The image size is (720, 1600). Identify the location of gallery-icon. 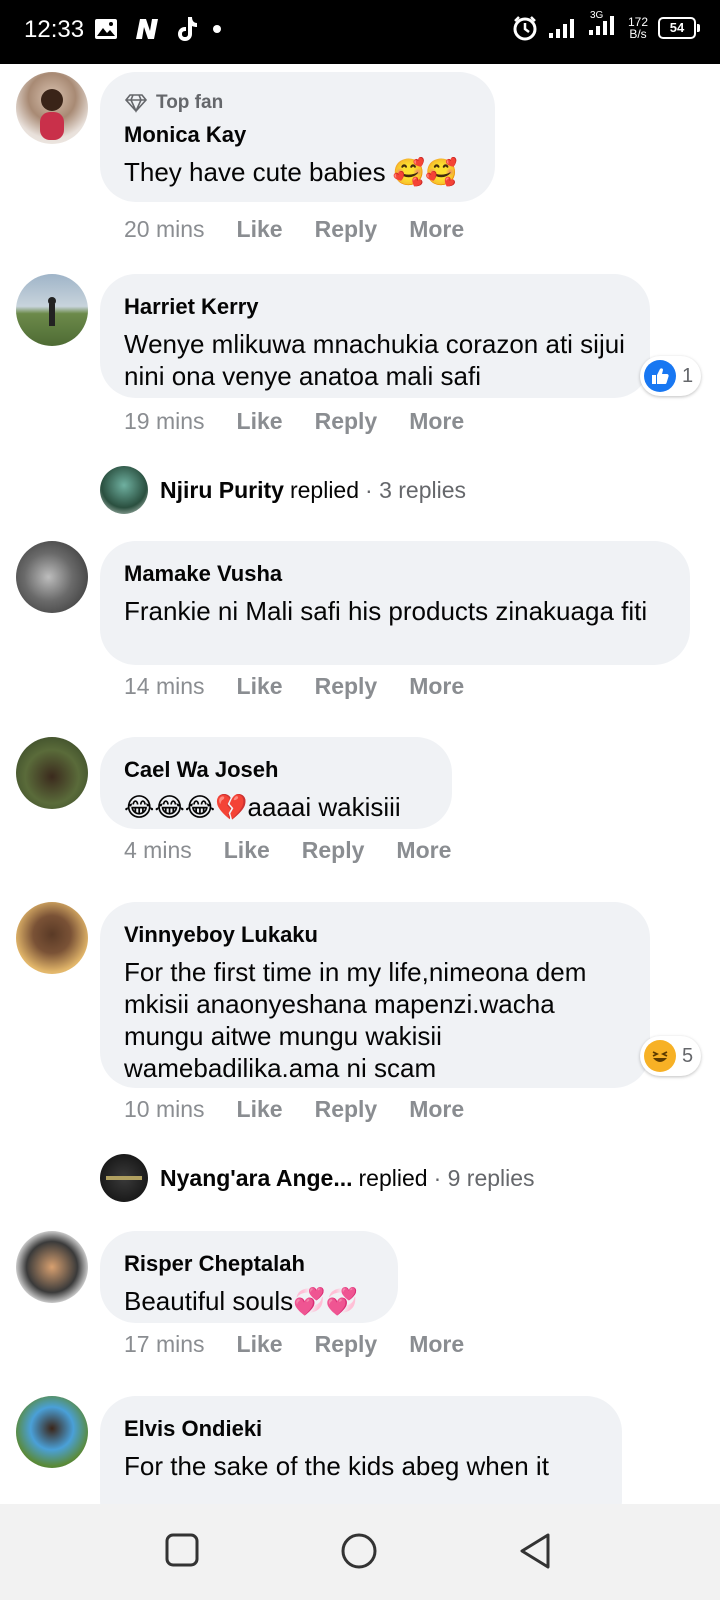
(106, 29).